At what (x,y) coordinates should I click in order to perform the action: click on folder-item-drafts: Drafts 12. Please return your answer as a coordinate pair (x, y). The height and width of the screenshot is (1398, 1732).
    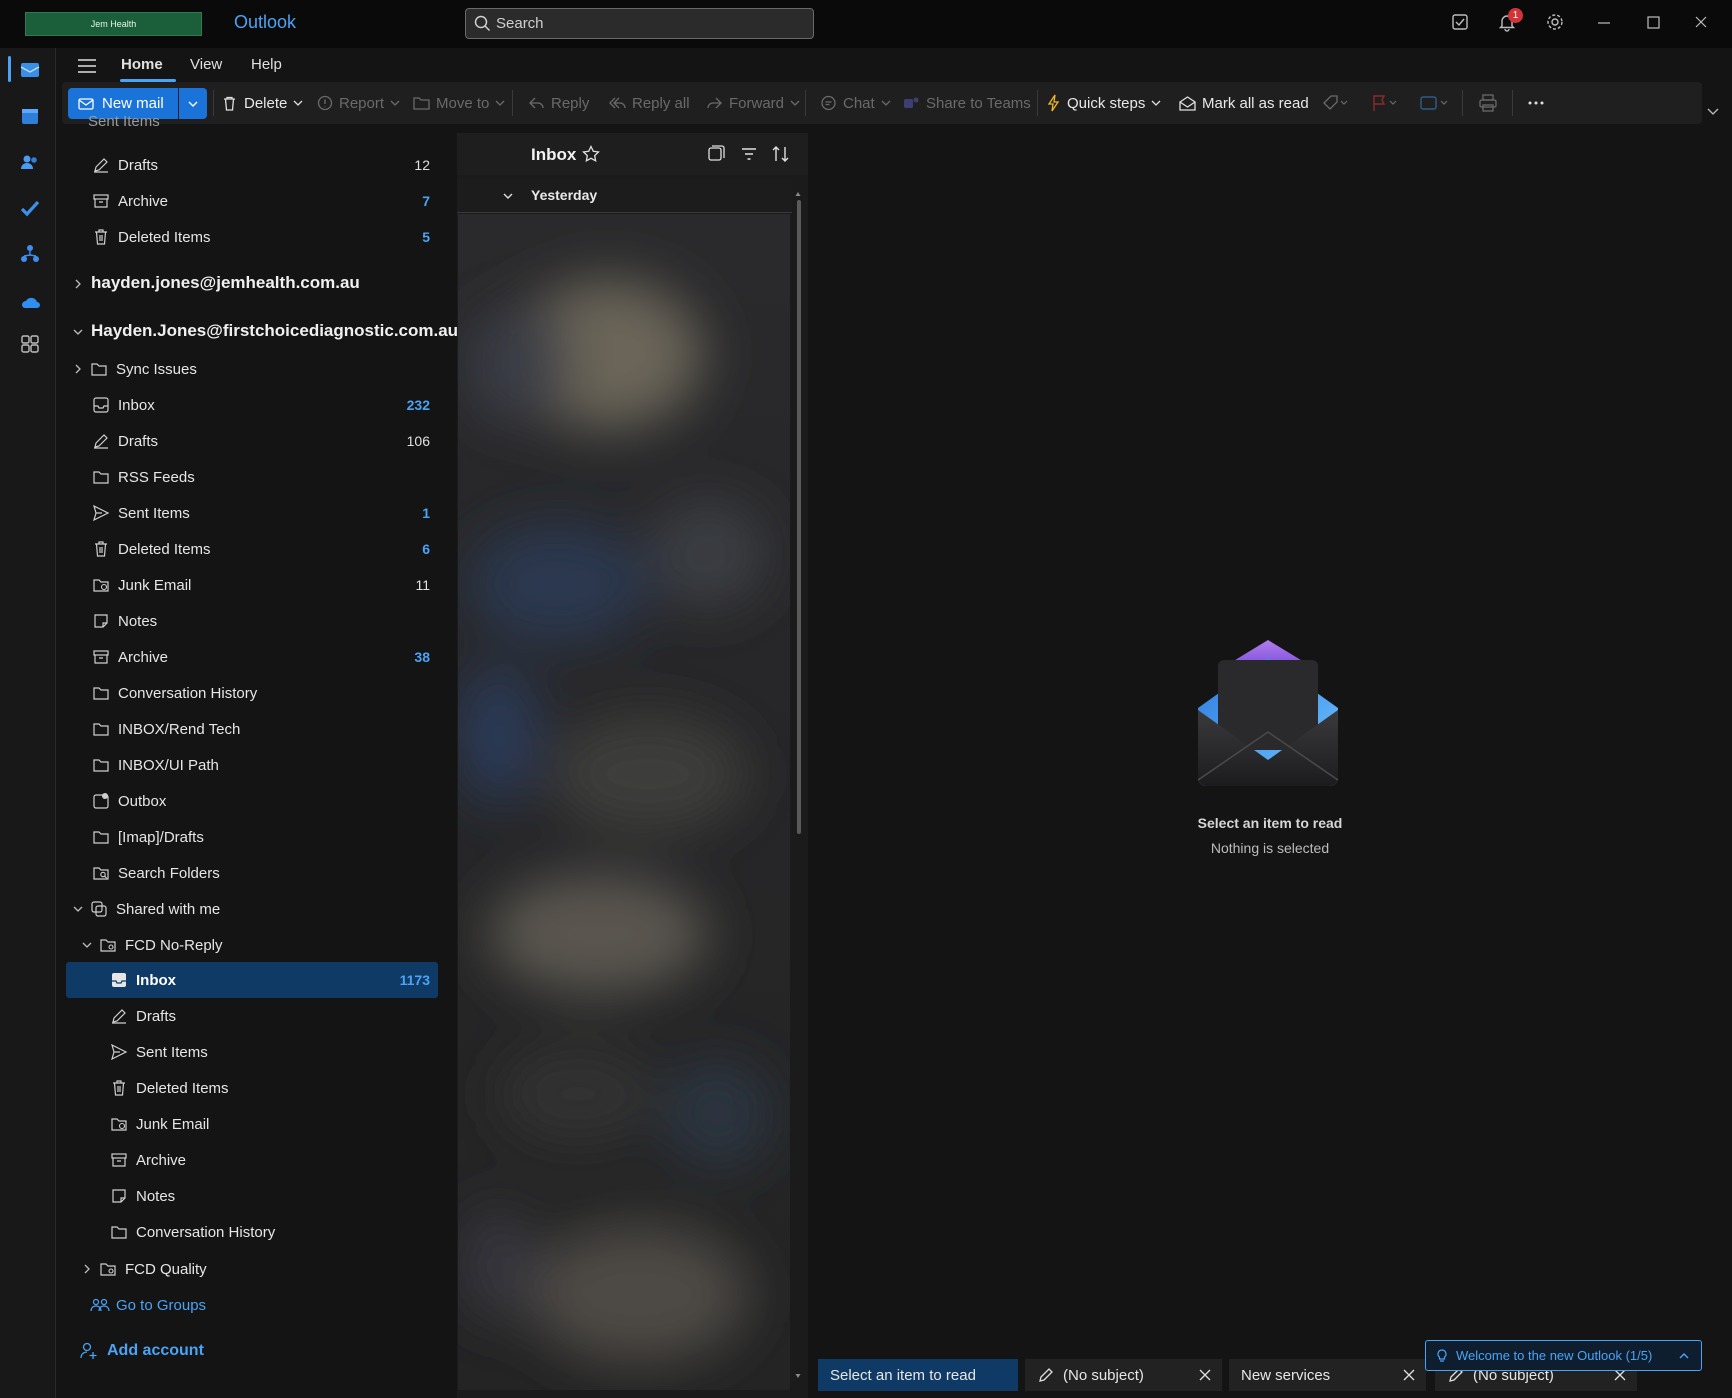
    Looking at the image, I should click on (265, 165).